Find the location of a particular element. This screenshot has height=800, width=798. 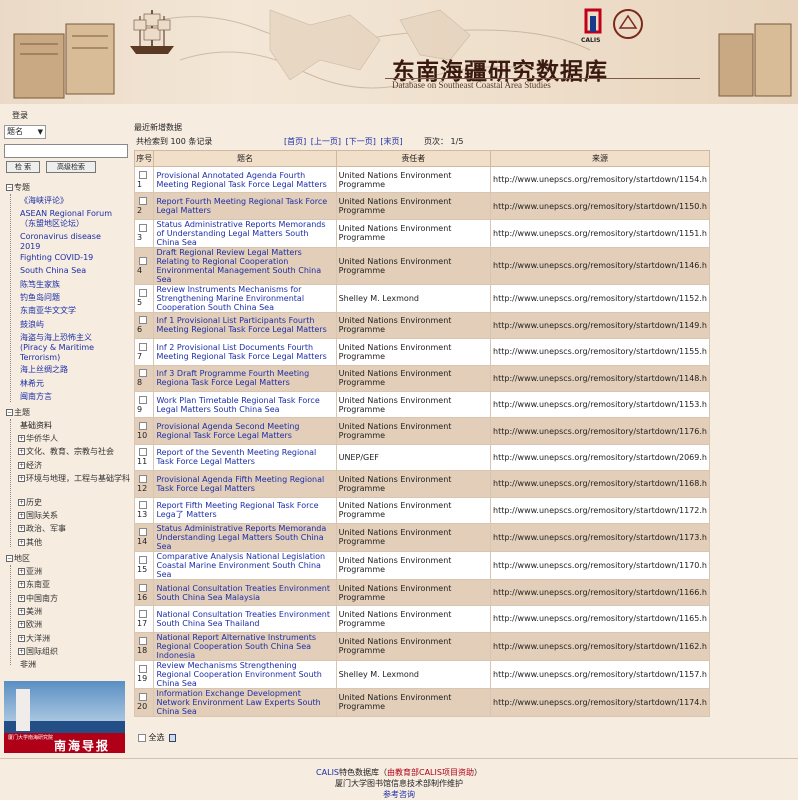

tree-item-link: 鼓浪屿 is located at coordinates (32, 324).